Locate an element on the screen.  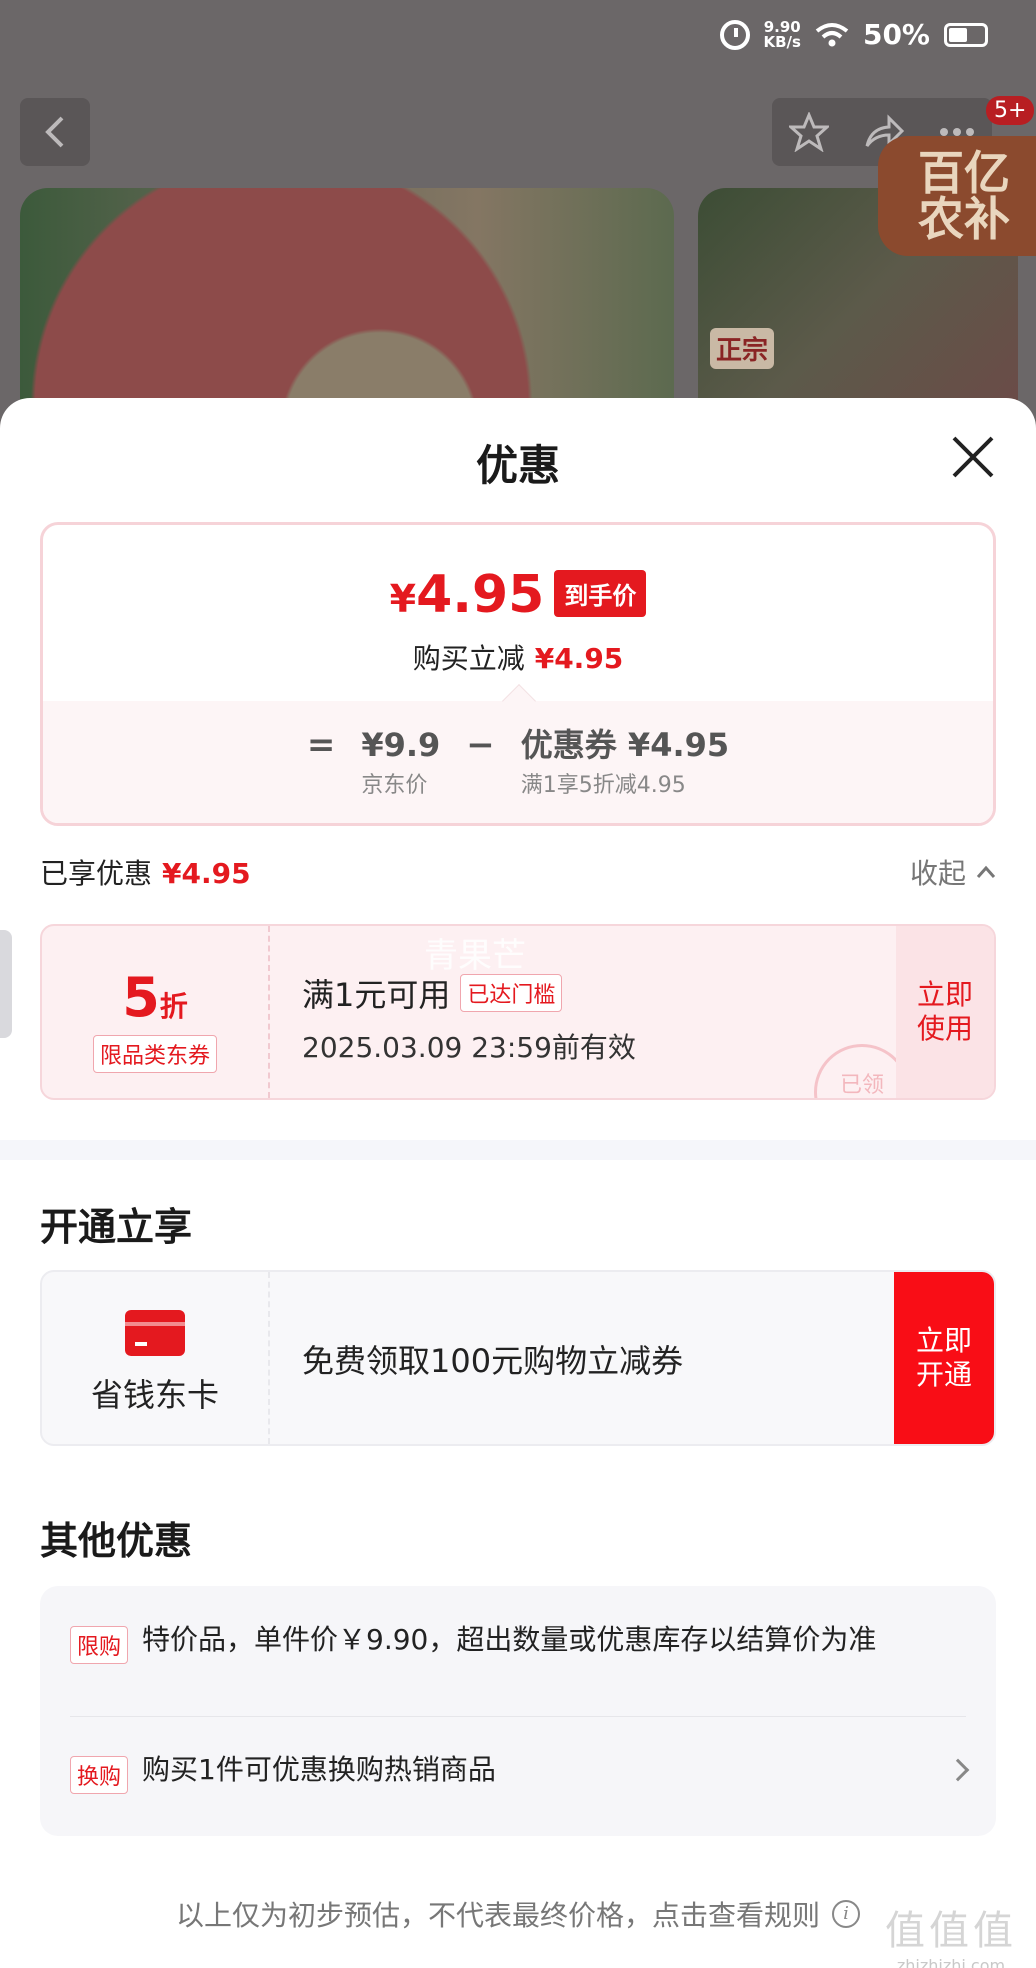
star-icon is located at coordinates (809, 132).